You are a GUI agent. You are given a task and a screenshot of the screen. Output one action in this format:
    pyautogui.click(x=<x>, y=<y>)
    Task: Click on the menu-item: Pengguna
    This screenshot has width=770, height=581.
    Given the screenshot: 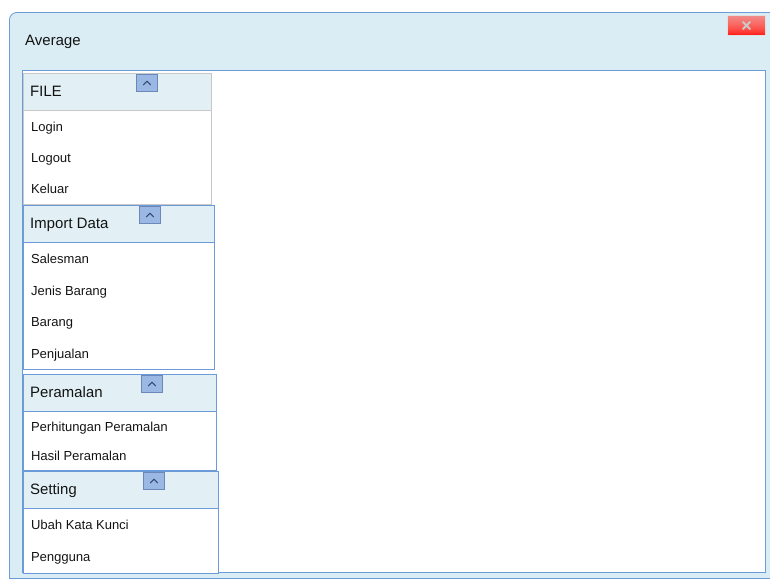 What is the action you would take?
    pyautogui.click(x=60, y=557)
    